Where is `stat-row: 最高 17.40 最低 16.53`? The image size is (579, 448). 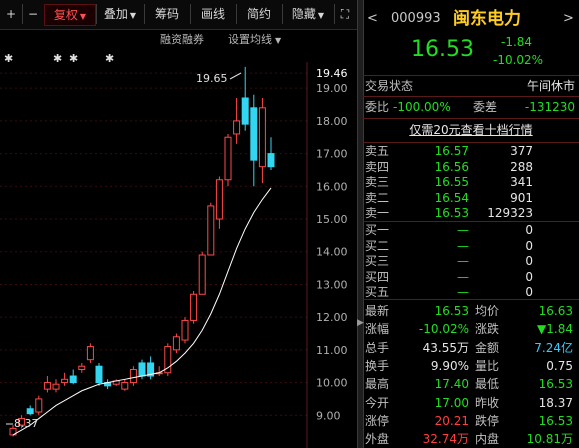
stat-row: 最高 17.40 最低 16.53 is located at coordinates (471, 384).